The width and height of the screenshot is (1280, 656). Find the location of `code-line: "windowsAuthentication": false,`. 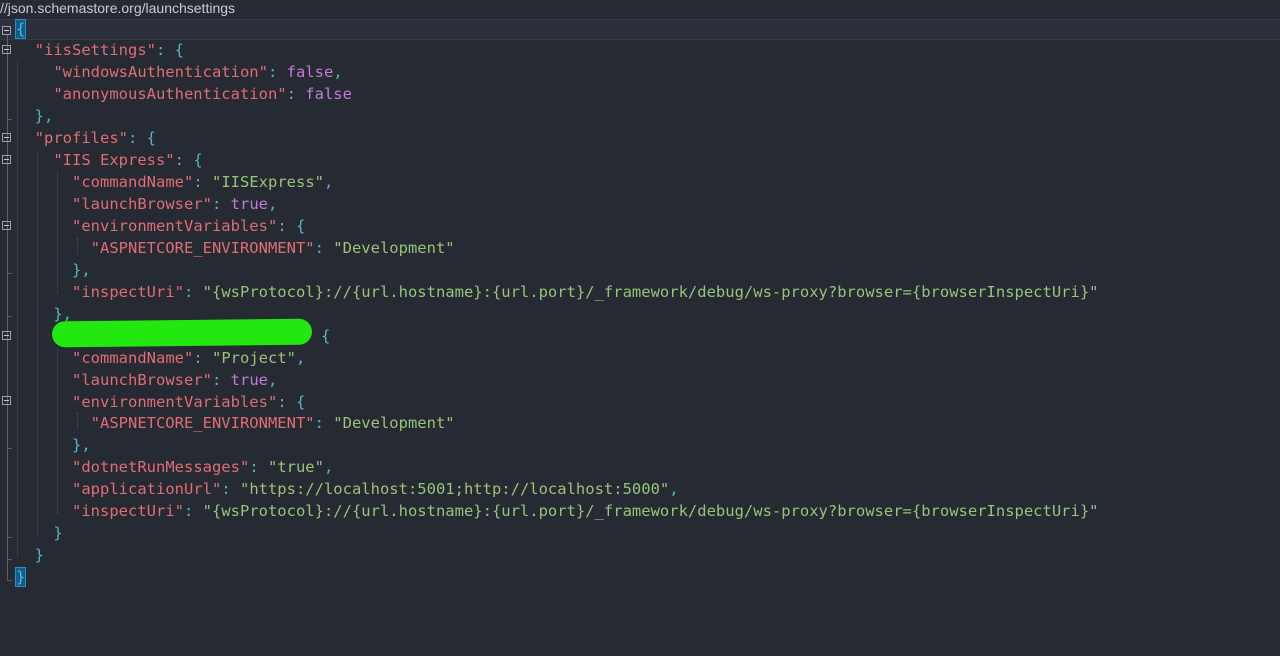

code-line: "windowsAuthentication": false, is located at coordinates (179, 72).